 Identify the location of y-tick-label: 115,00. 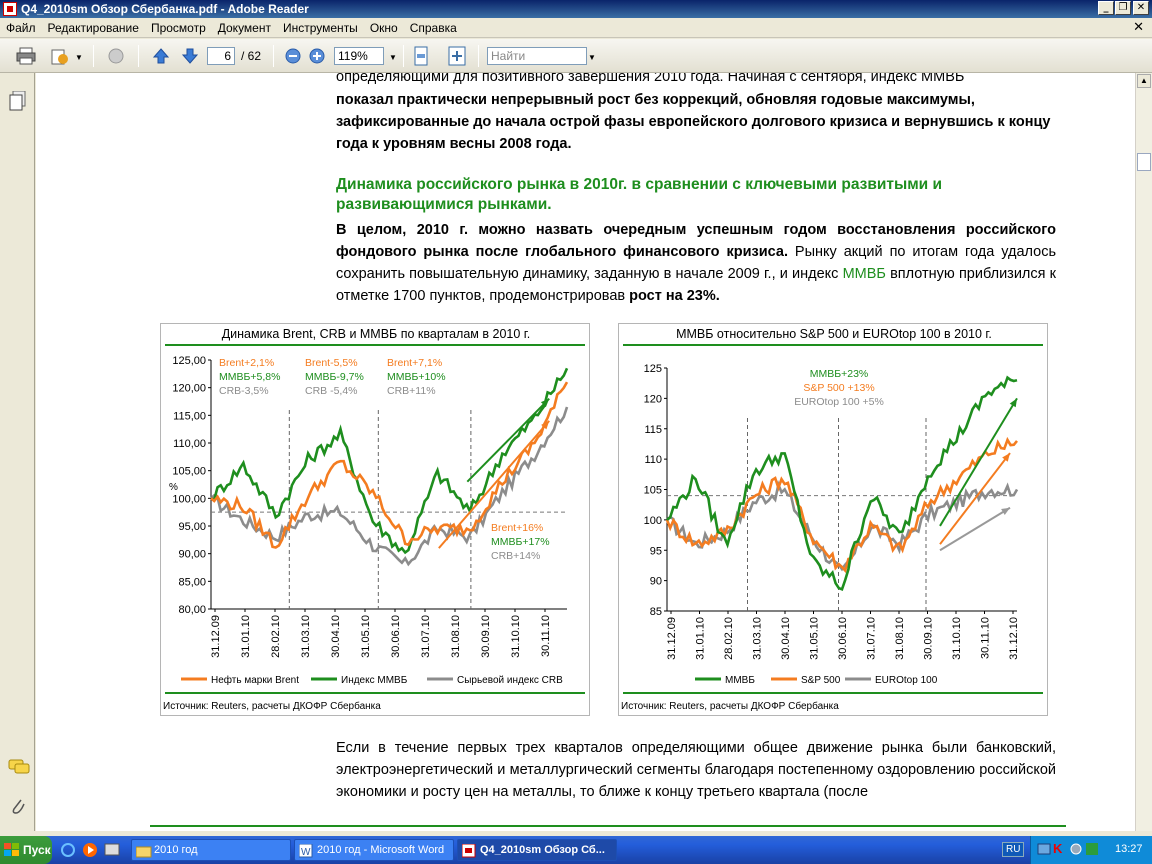
(189, 416).